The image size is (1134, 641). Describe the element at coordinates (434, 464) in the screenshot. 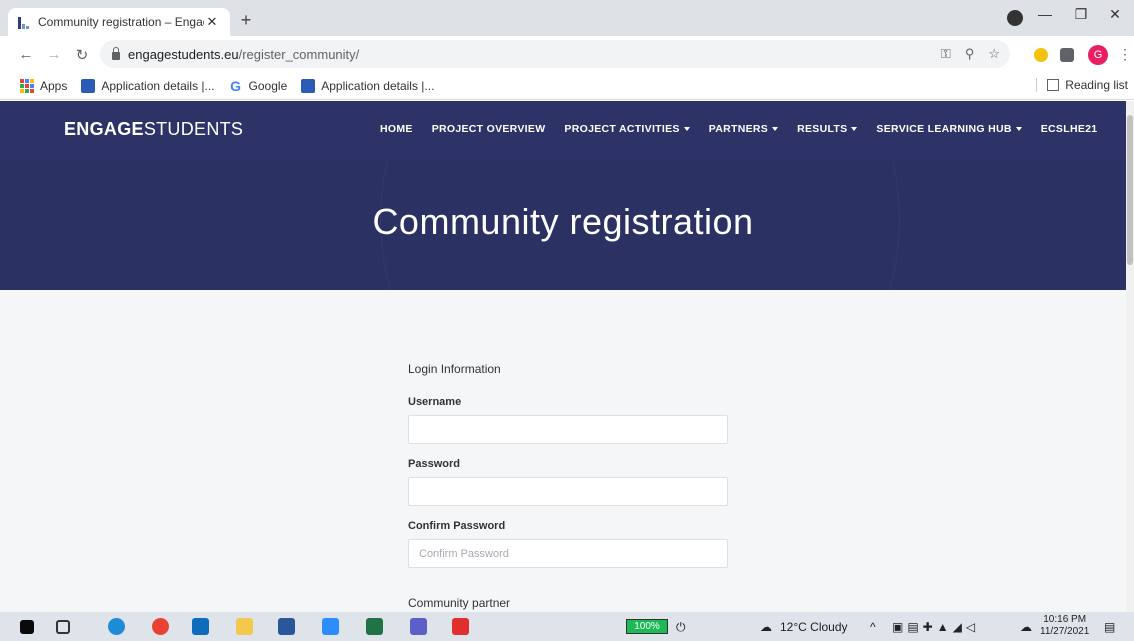

I see `password-label: Password` at that location.